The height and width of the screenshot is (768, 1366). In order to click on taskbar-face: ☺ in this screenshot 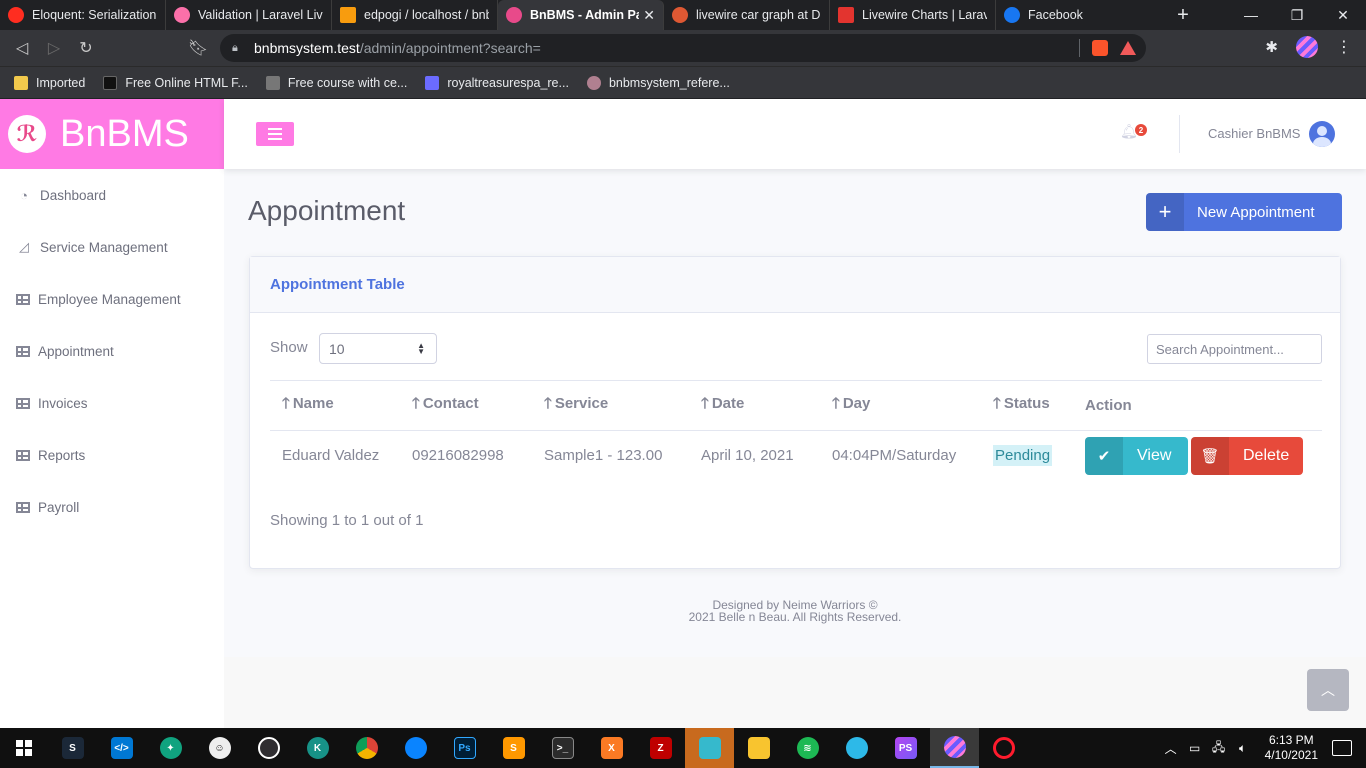, I will do `click(219, 748)`.